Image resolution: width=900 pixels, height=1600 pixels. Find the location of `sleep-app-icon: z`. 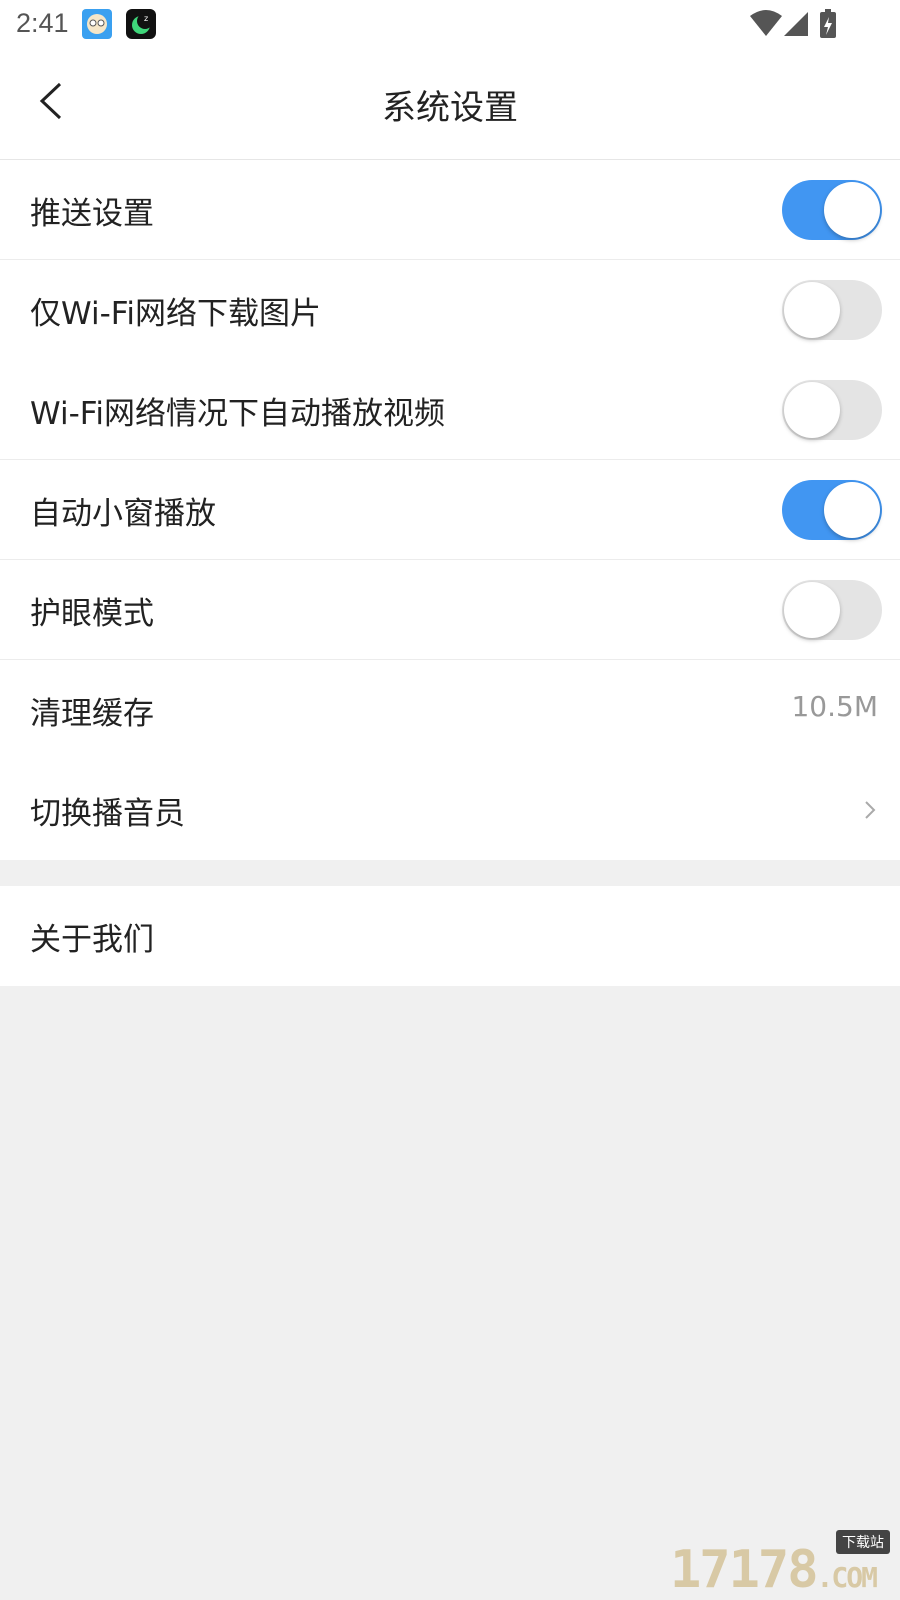

sleep-app-icon: z is located at coordinates (141, 24).